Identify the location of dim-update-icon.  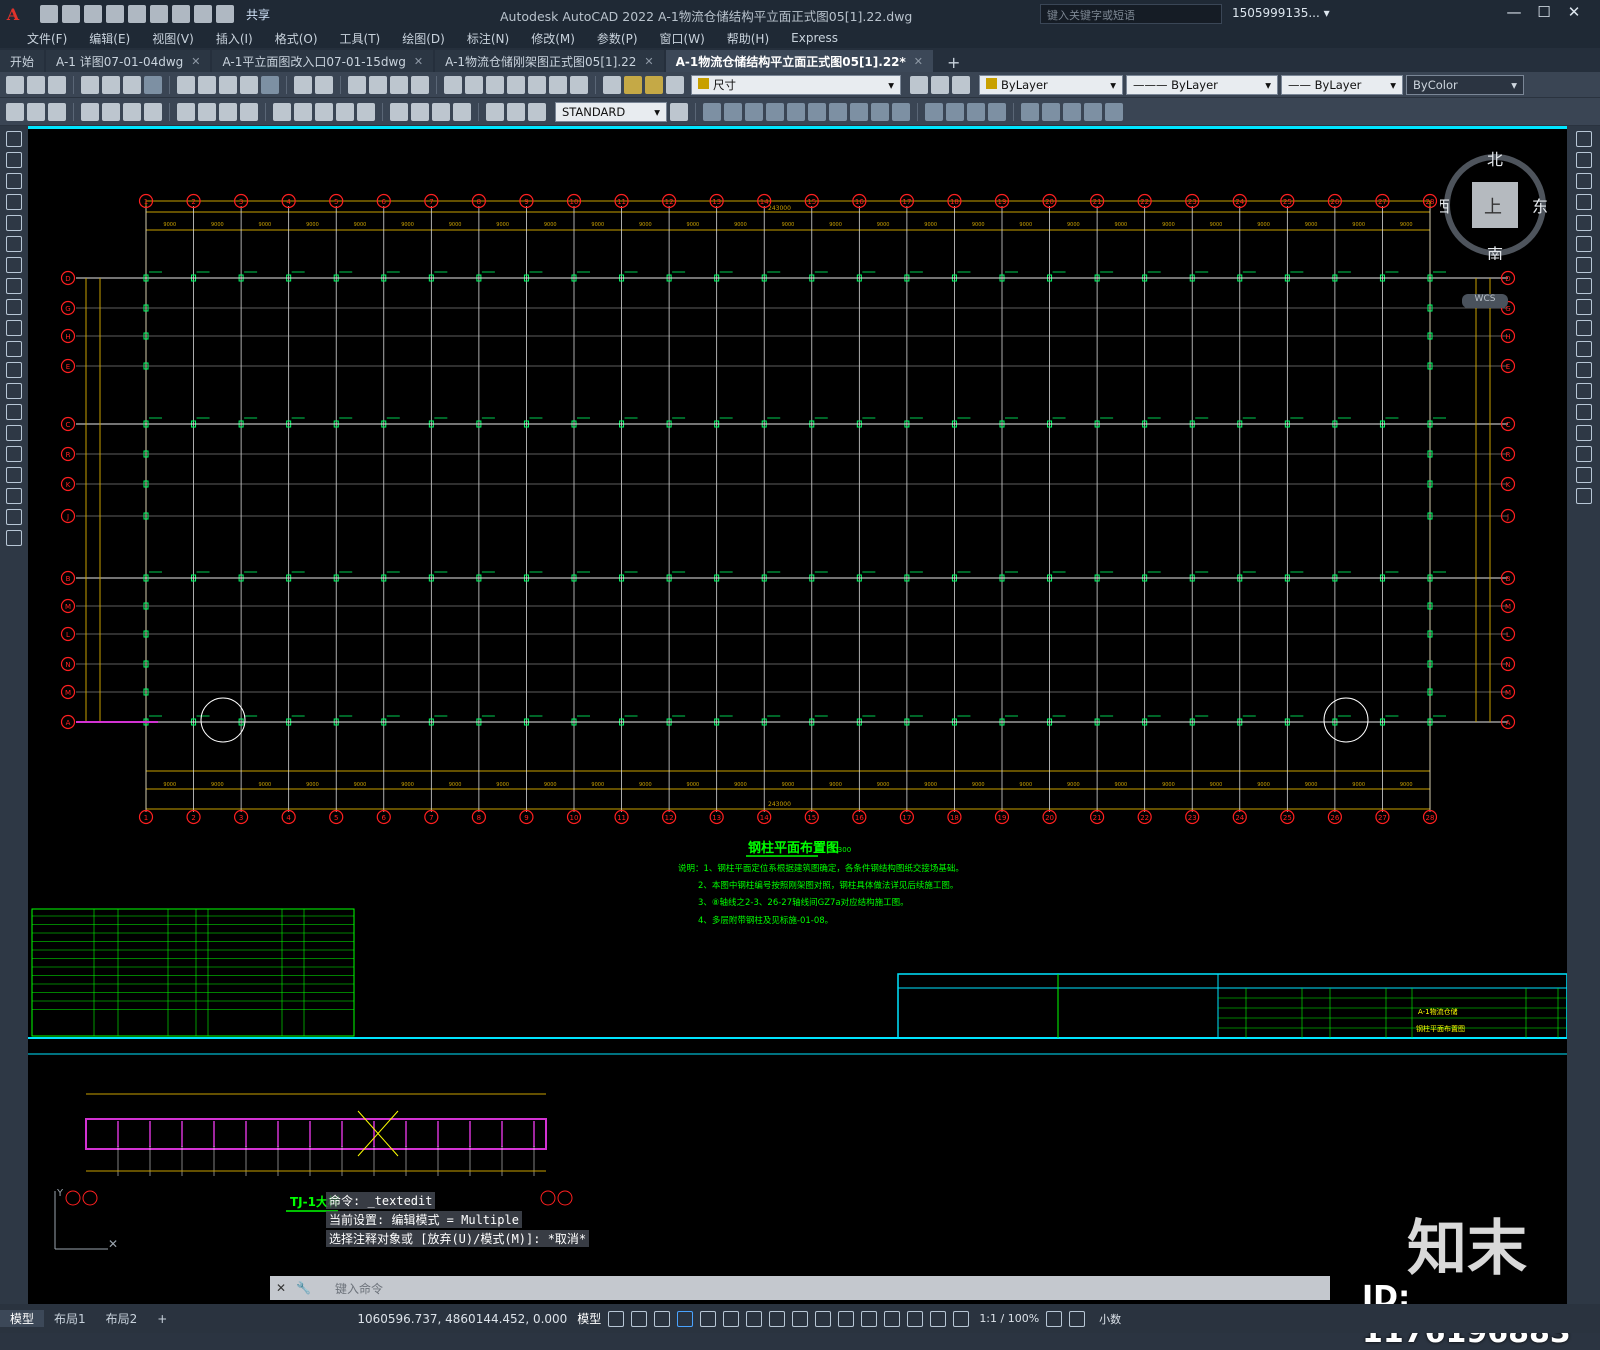
(537, 111).